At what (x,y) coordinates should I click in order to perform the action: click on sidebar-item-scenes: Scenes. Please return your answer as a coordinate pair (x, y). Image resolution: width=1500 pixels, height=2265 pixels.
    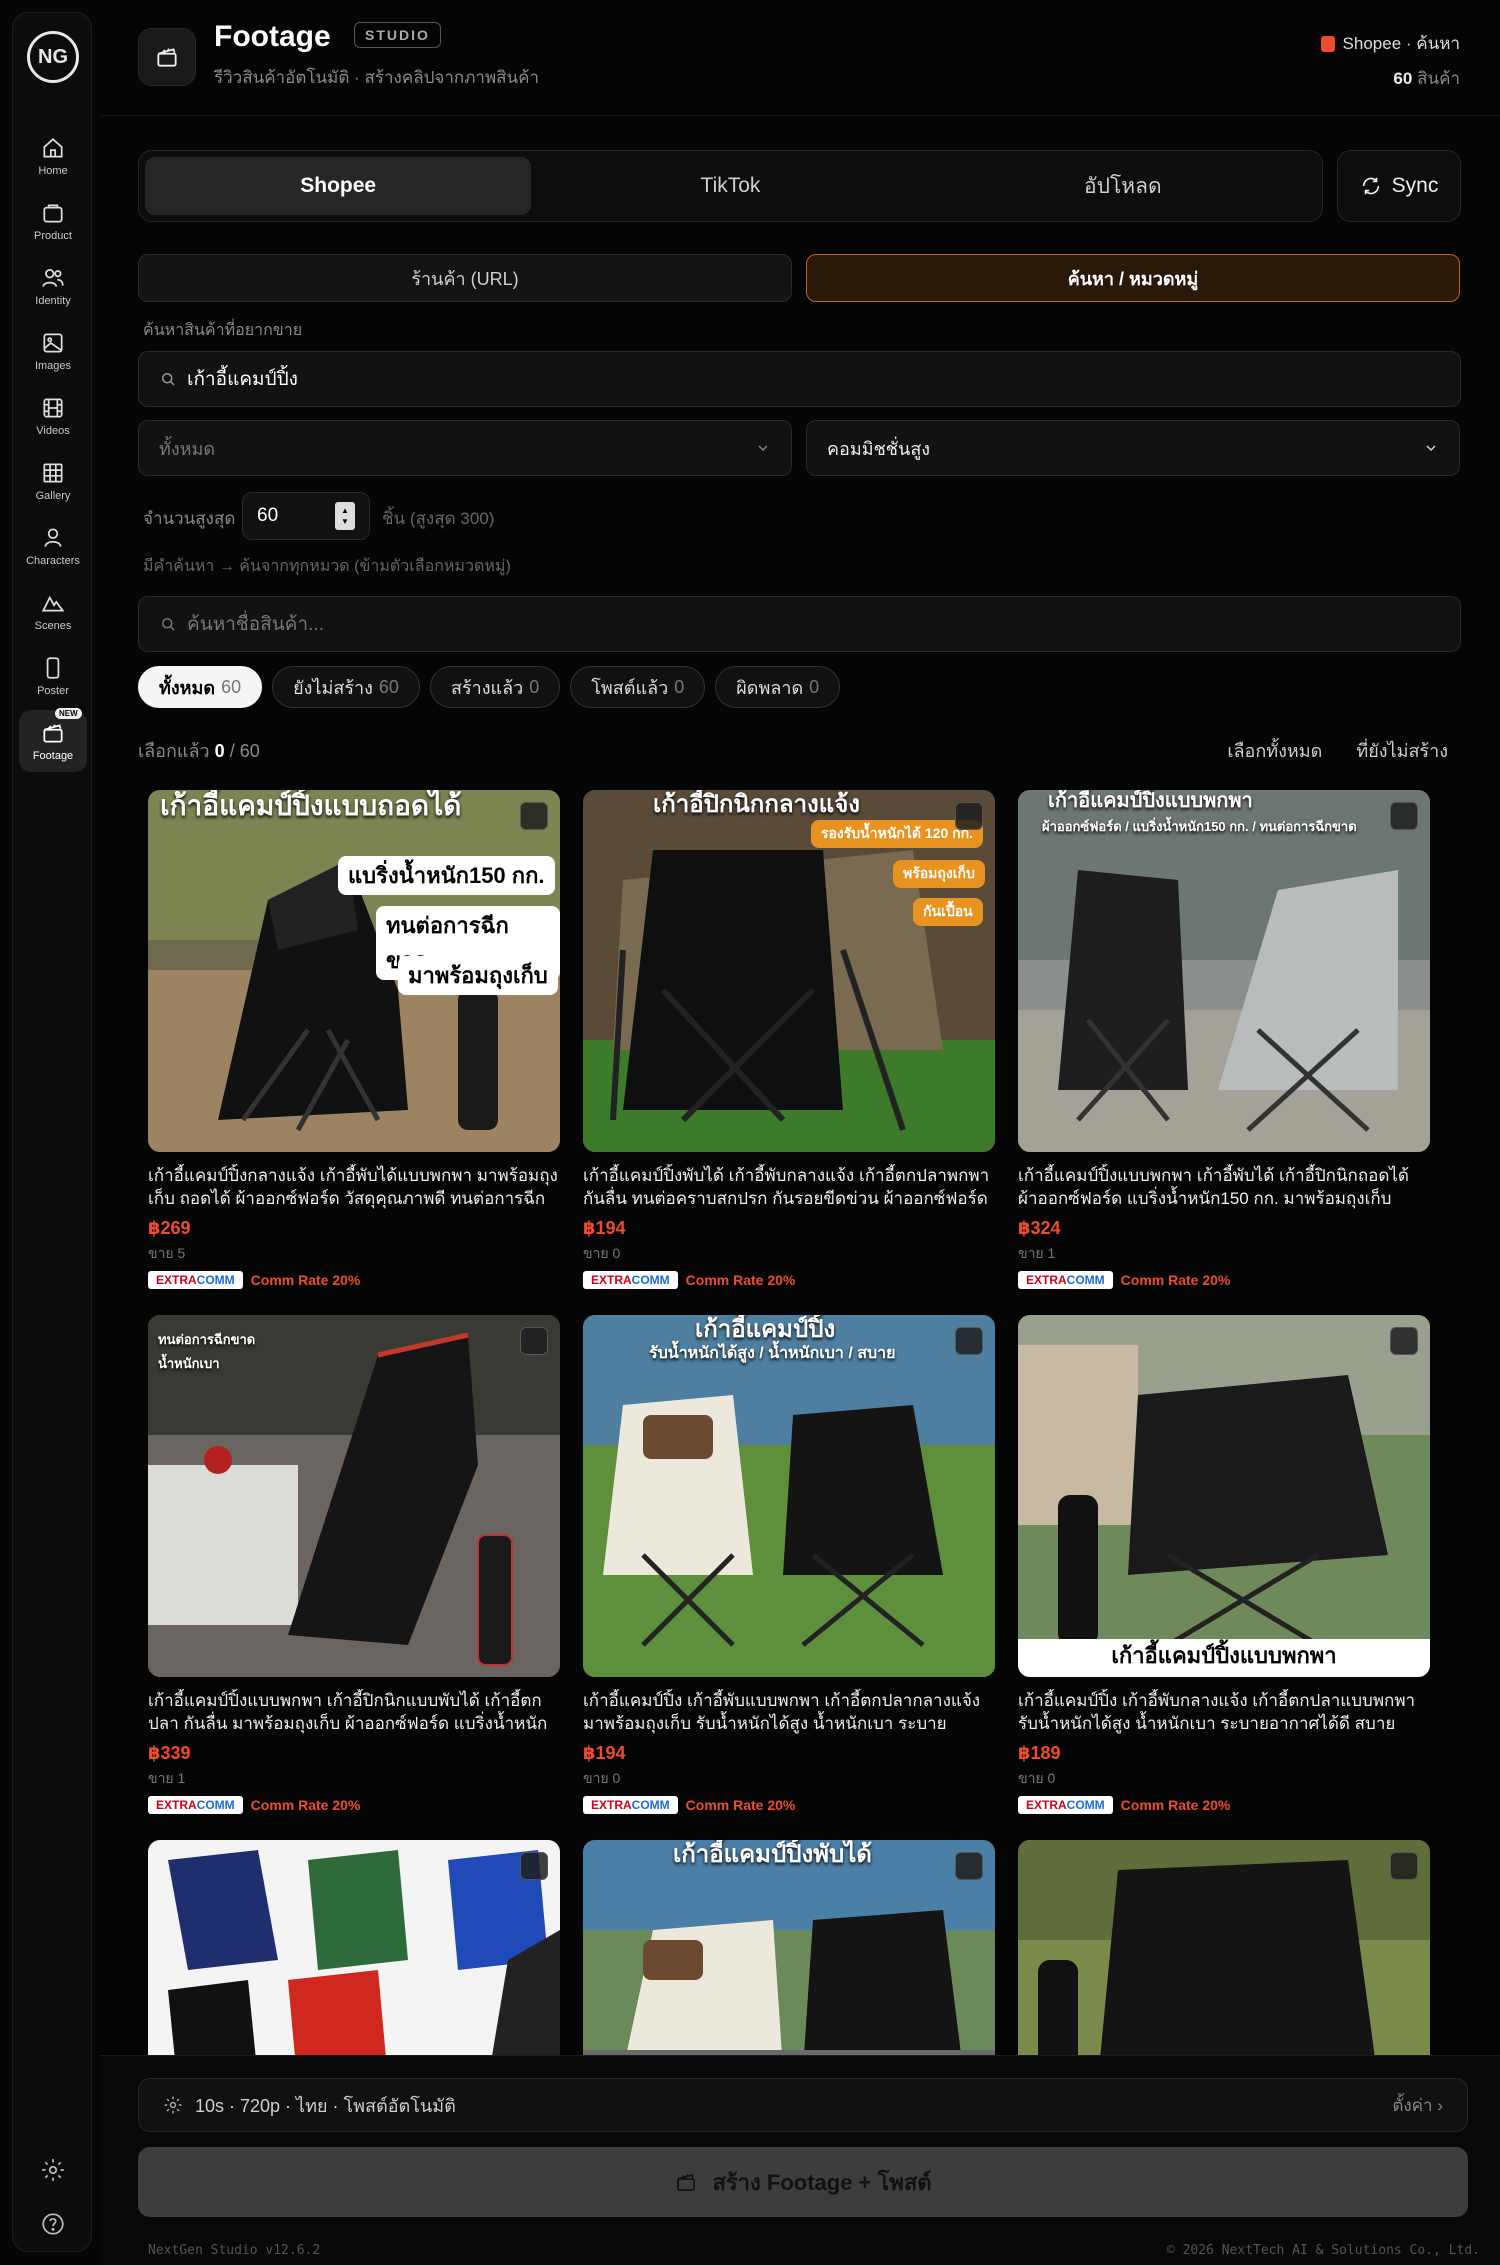
    Looking at the image, I should click on (53, 611).